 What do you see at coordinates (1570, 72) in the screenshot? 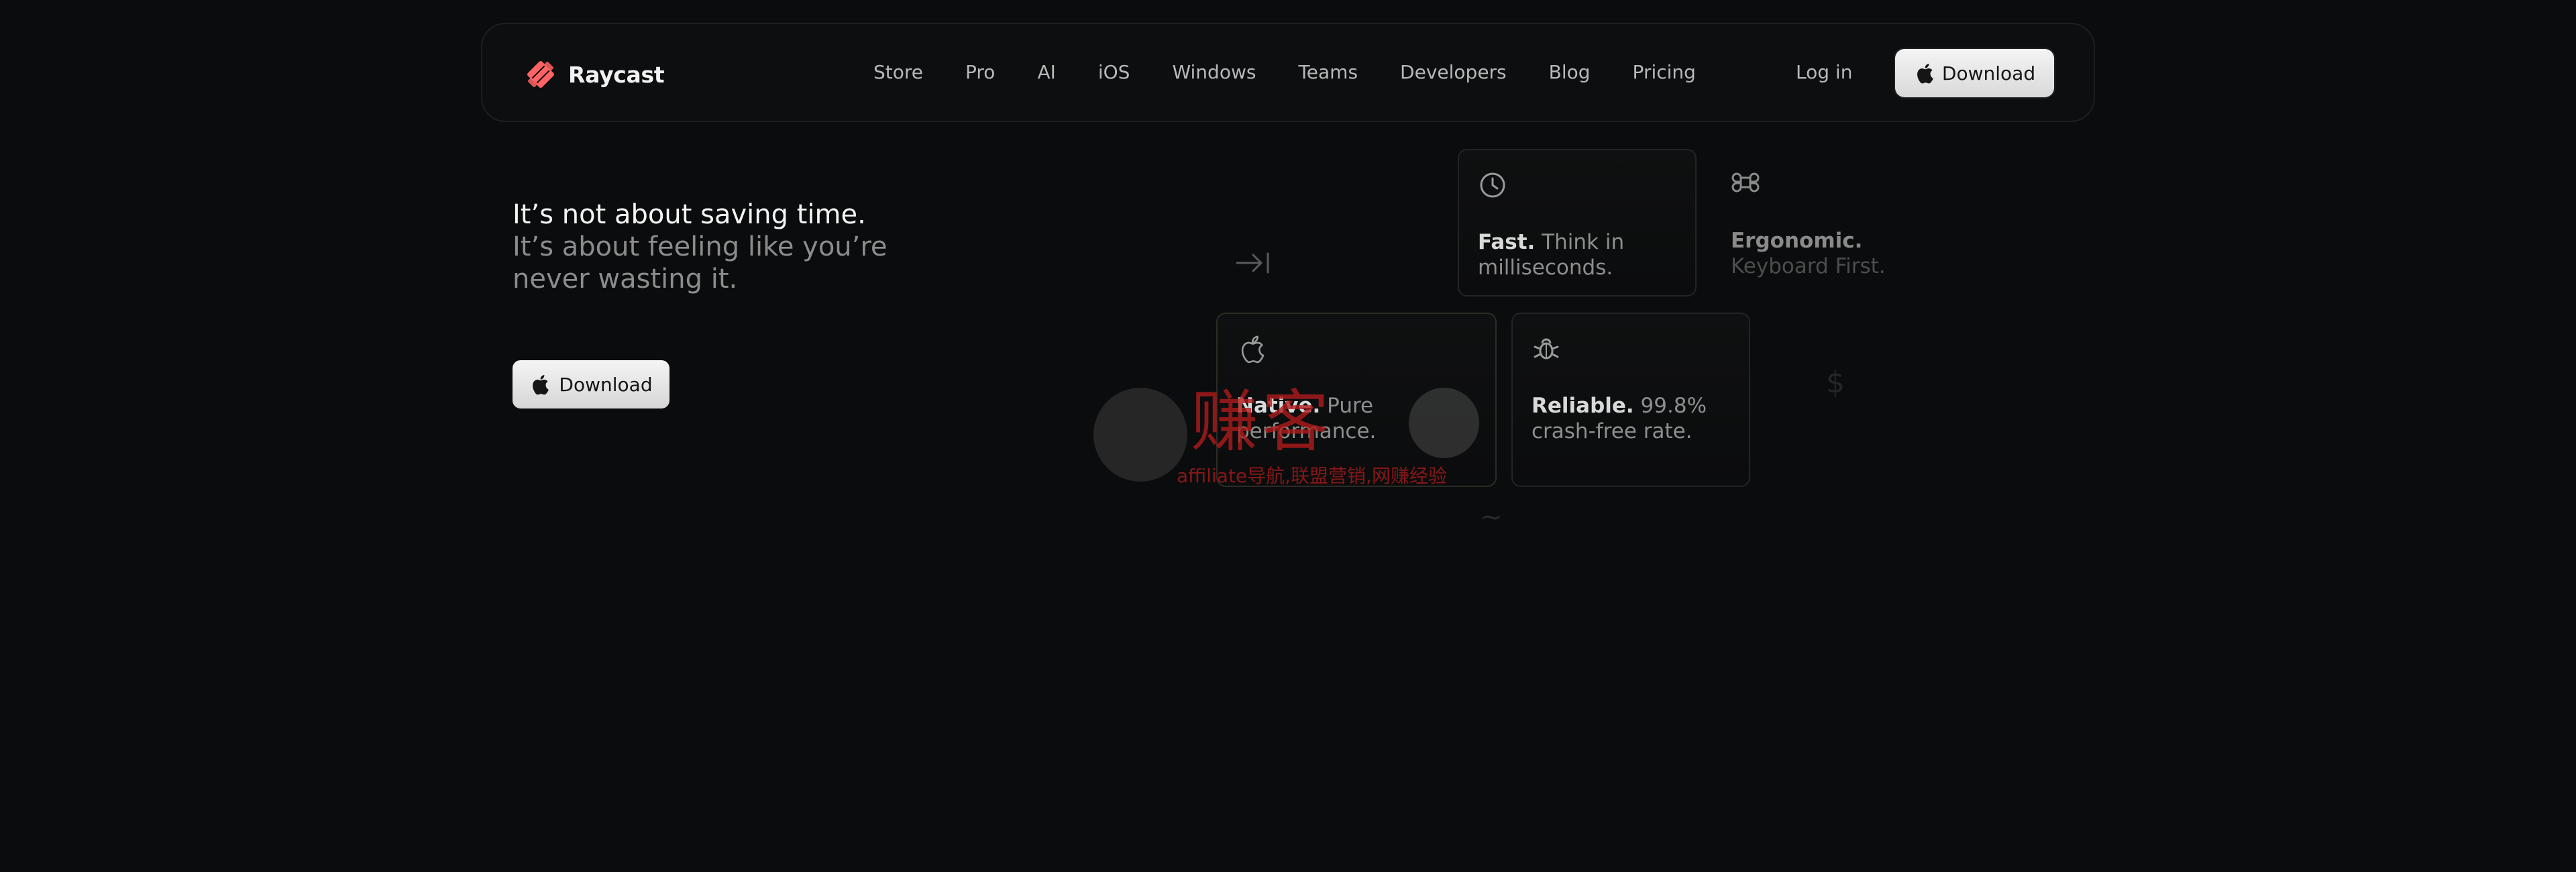
I see `nav-item-blog: Blog` at bounding box center [1570, 72].